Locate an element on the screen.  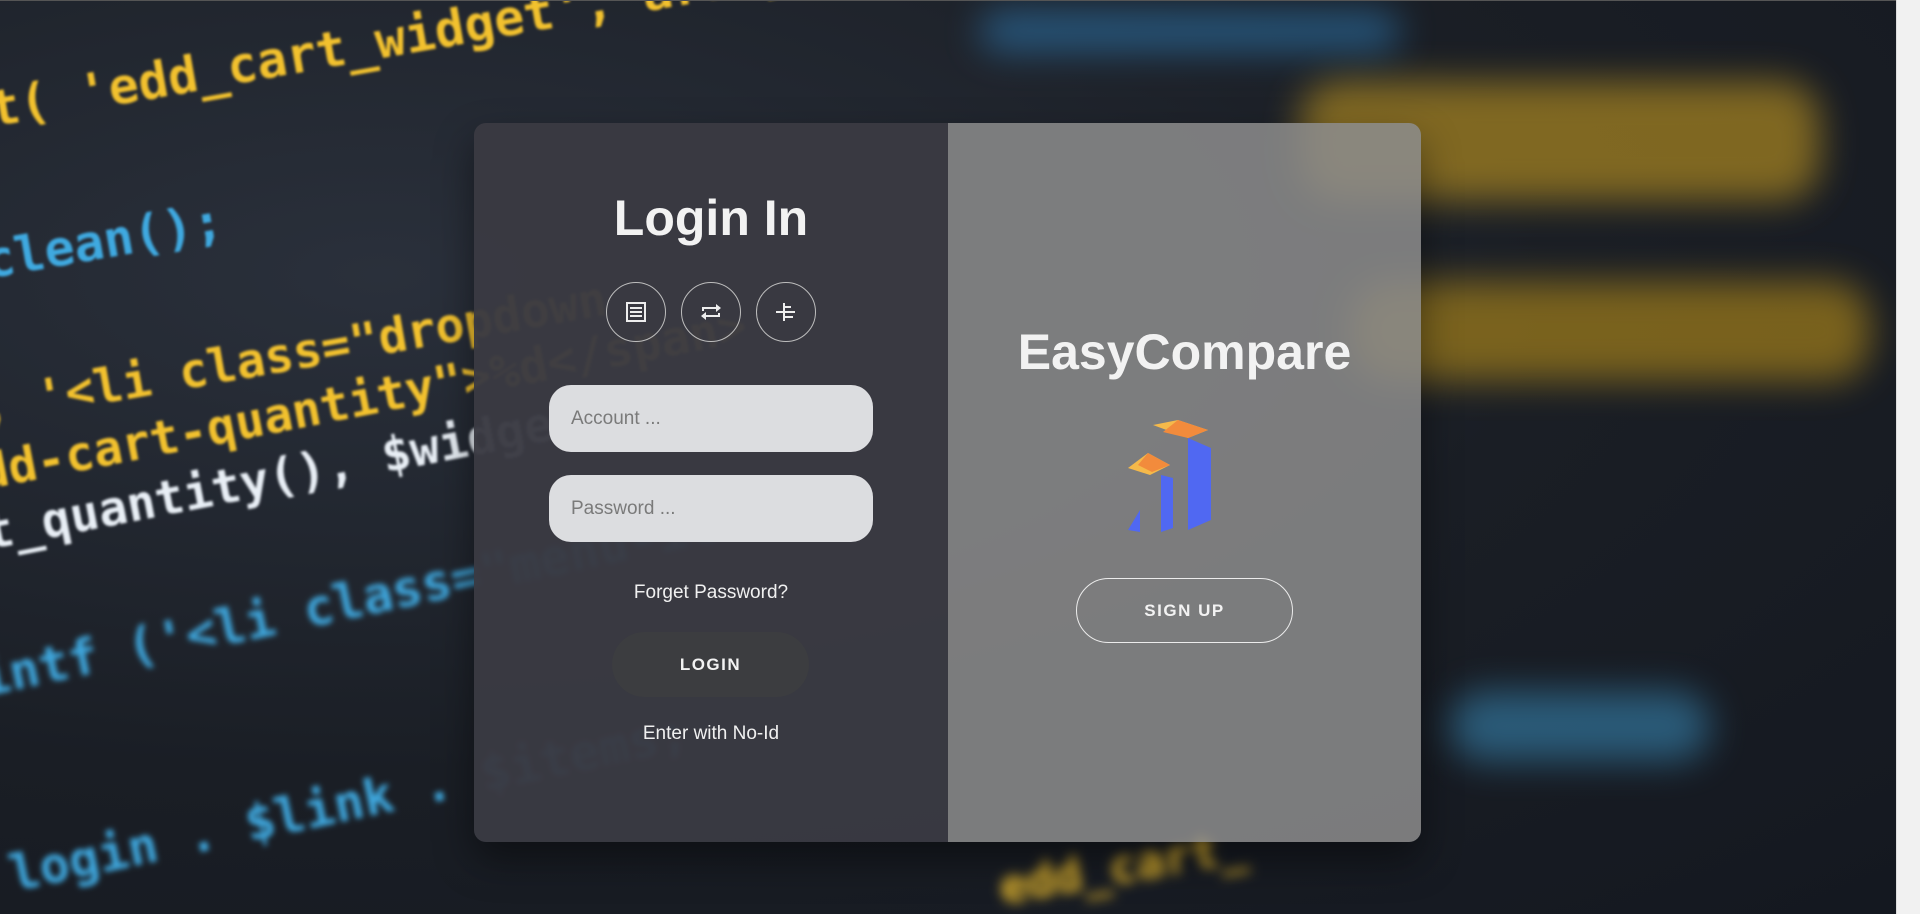
account-input is located at coordinates (711, 418).